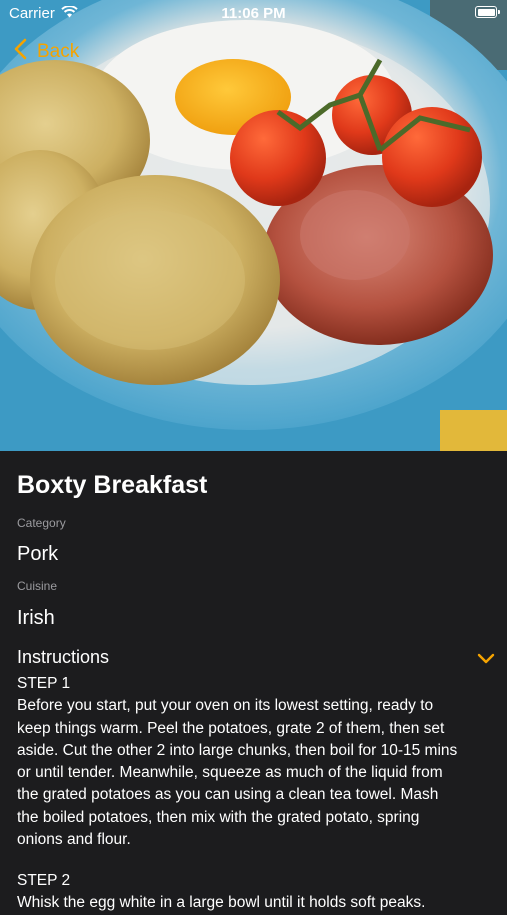  I want to click on category-value: Pork, so click(38, 554).